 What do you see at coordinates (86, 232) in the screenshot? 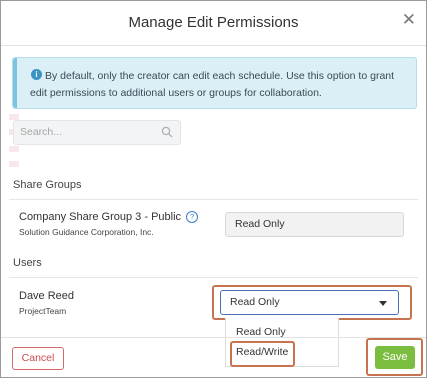
I see `share-group-org: Solution Guidance Corporation, Inc.` at bounding box center [86, 232].